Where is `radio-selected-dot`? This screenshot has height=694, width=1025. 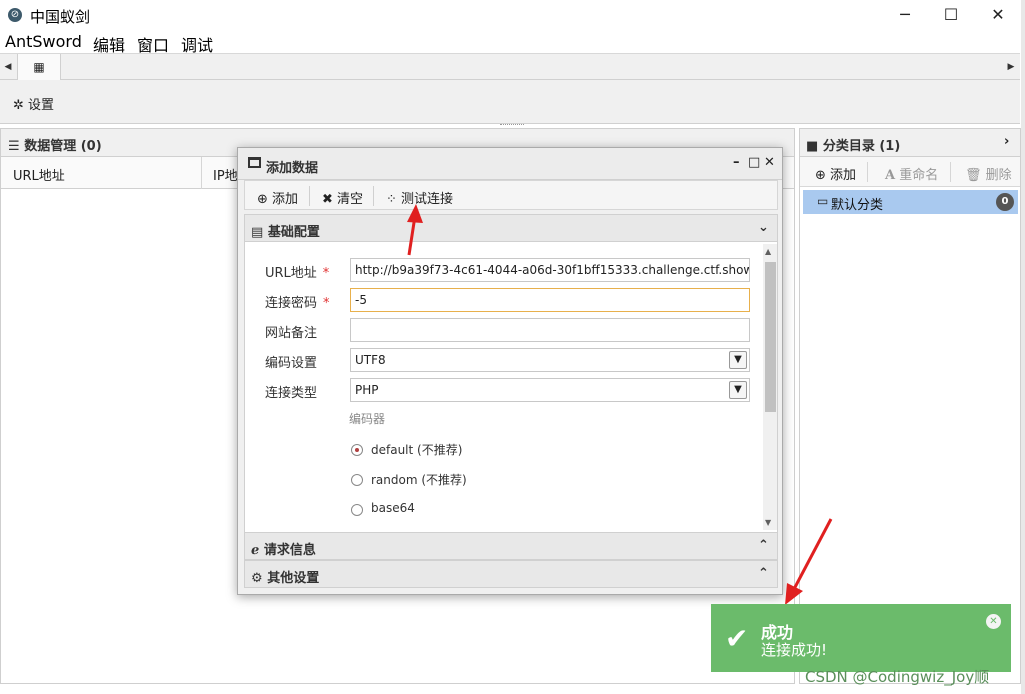
radio-selected-dot is located at coordinates (357, 450).